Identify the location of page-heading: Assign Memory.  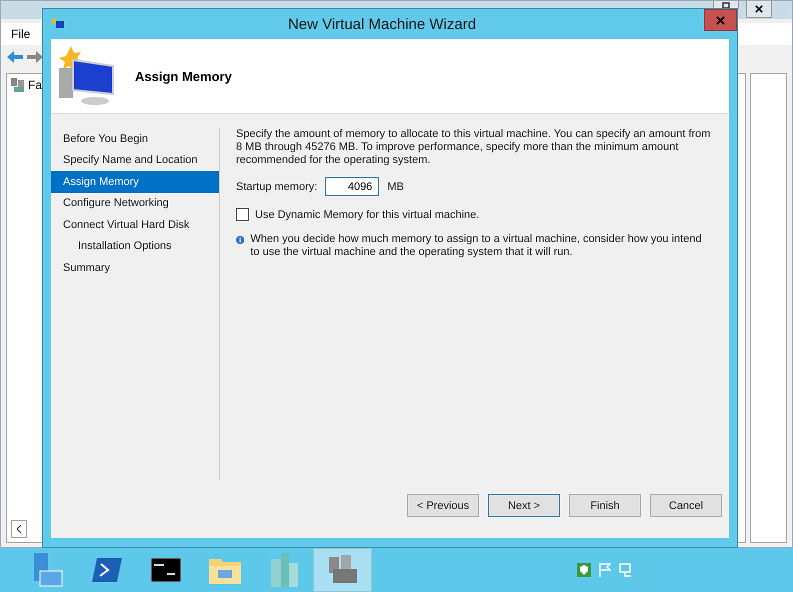
(183, 76).